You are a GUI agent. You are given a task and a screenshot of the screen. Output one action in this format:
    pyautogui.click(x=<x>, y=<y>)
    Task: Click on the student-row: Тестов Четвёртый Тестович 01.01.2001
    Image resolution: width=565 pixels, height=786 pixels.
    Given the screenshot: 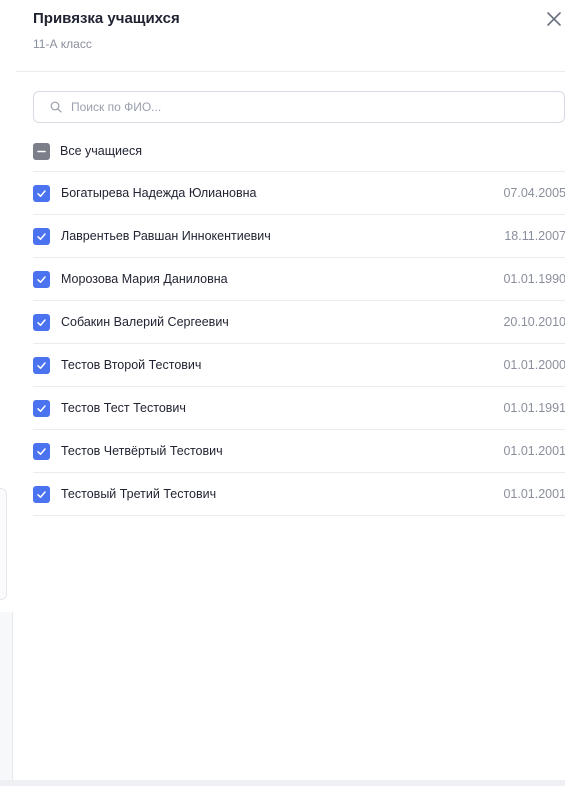 What is the action you would take?
    pyautogui.click(x=299, y=451)
    